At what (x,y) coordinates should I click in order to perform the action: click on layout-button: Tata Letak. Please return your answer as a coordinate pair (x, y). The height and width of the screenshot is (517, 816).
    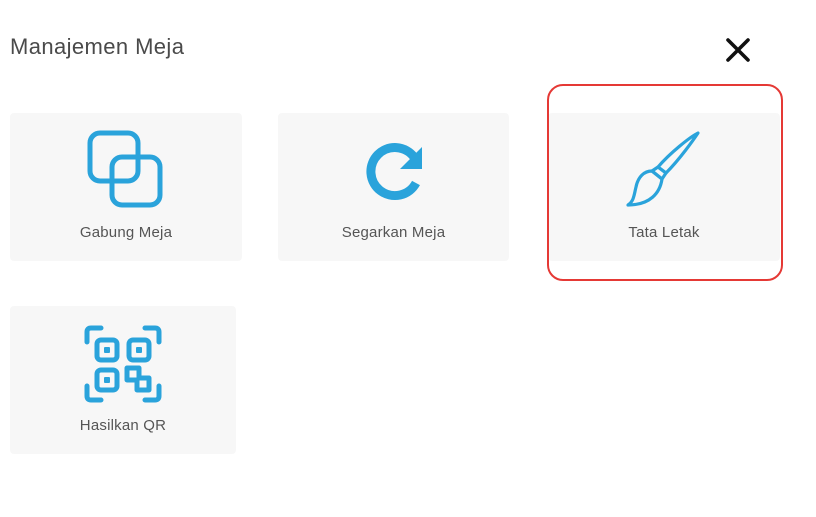
    Looking at the image, I should click on (664, 187).